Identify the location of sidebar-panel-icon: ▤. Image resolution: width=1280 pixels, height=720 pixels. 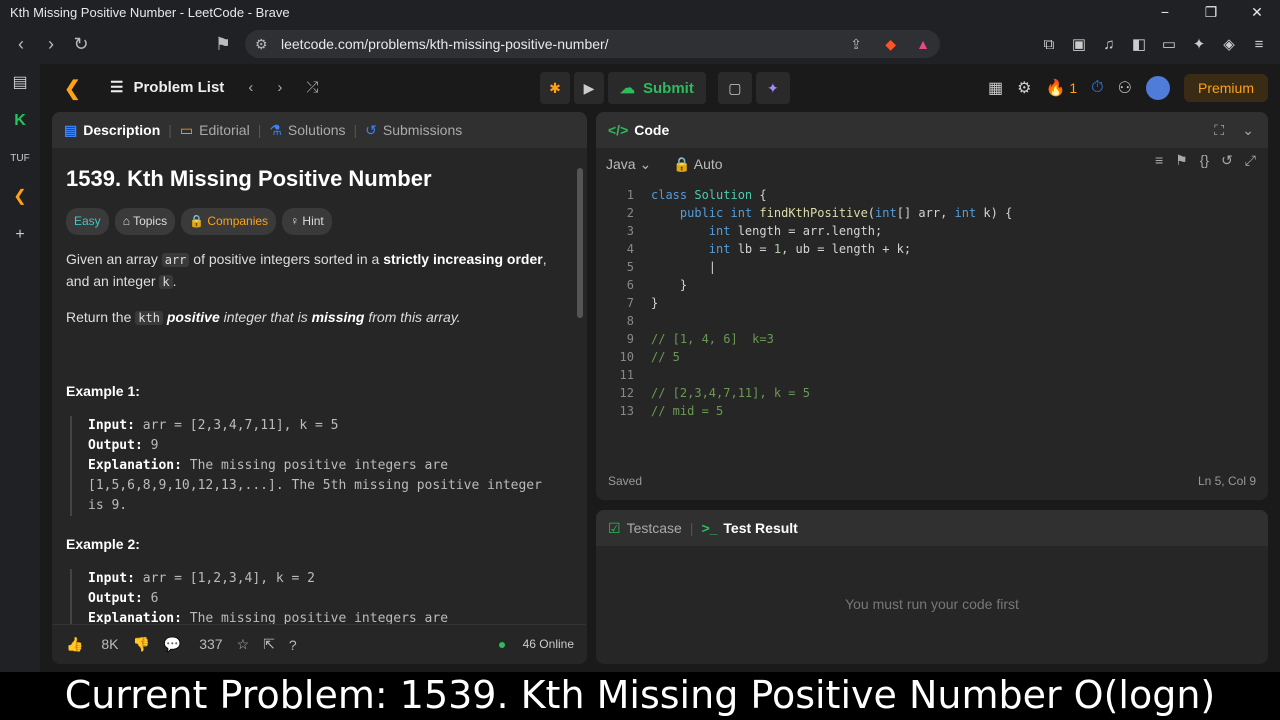
(20, 83).